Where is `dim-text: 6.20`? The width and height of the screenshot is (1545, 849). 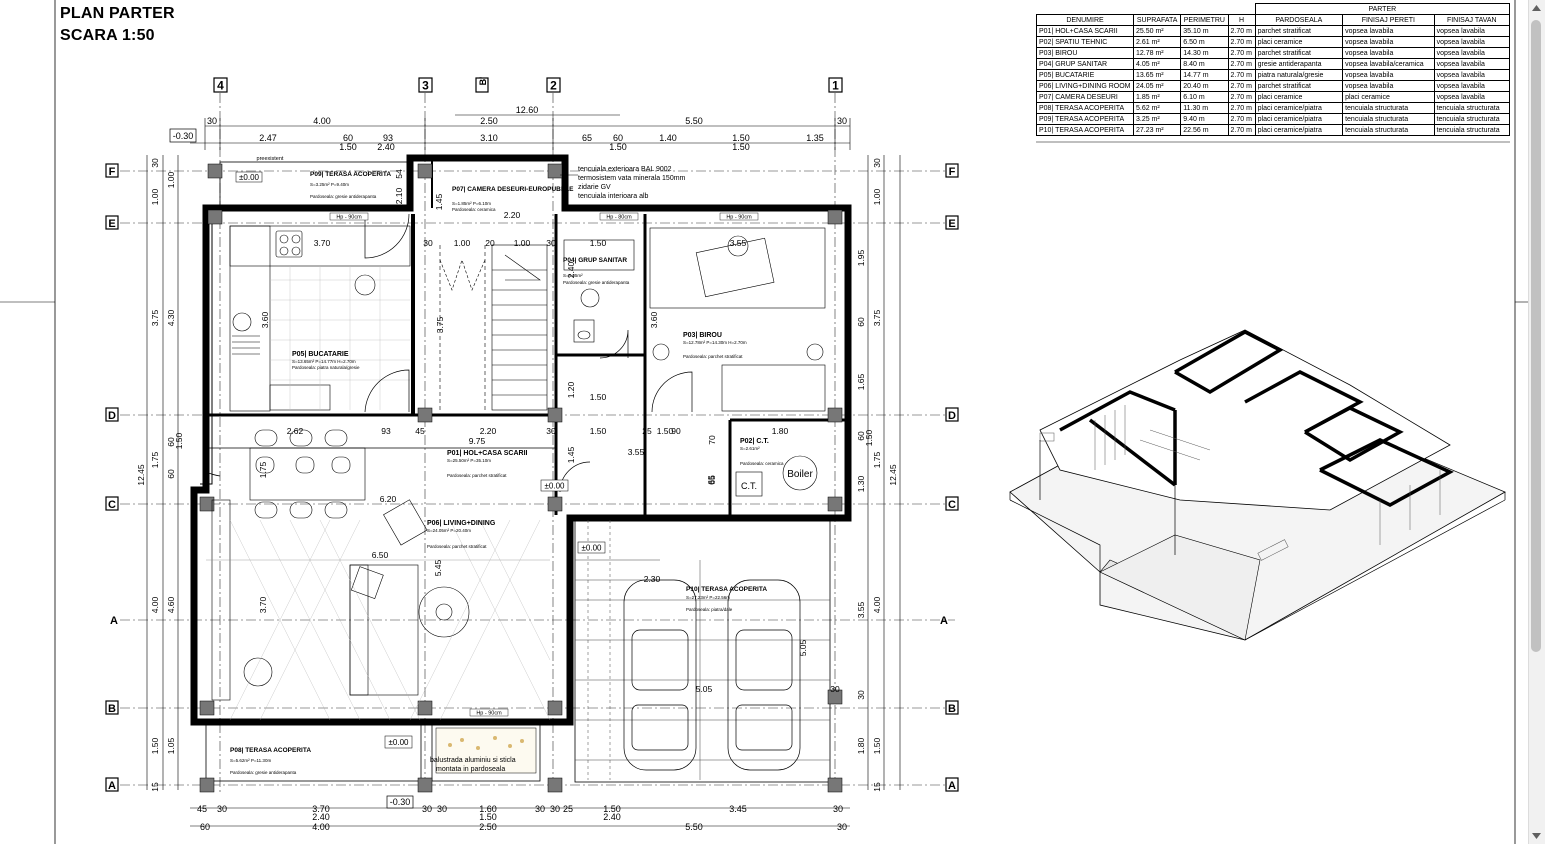 dim-text: 6.20 is located at coordinates (388, 499).